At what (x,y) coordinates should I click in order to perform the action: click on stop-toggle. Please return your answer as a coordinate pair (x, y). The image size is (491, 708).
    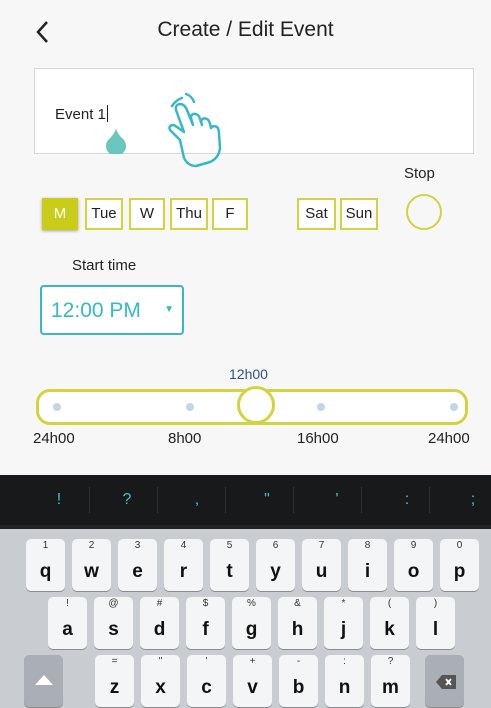
    Looking at the image, I should click on (424, 212).